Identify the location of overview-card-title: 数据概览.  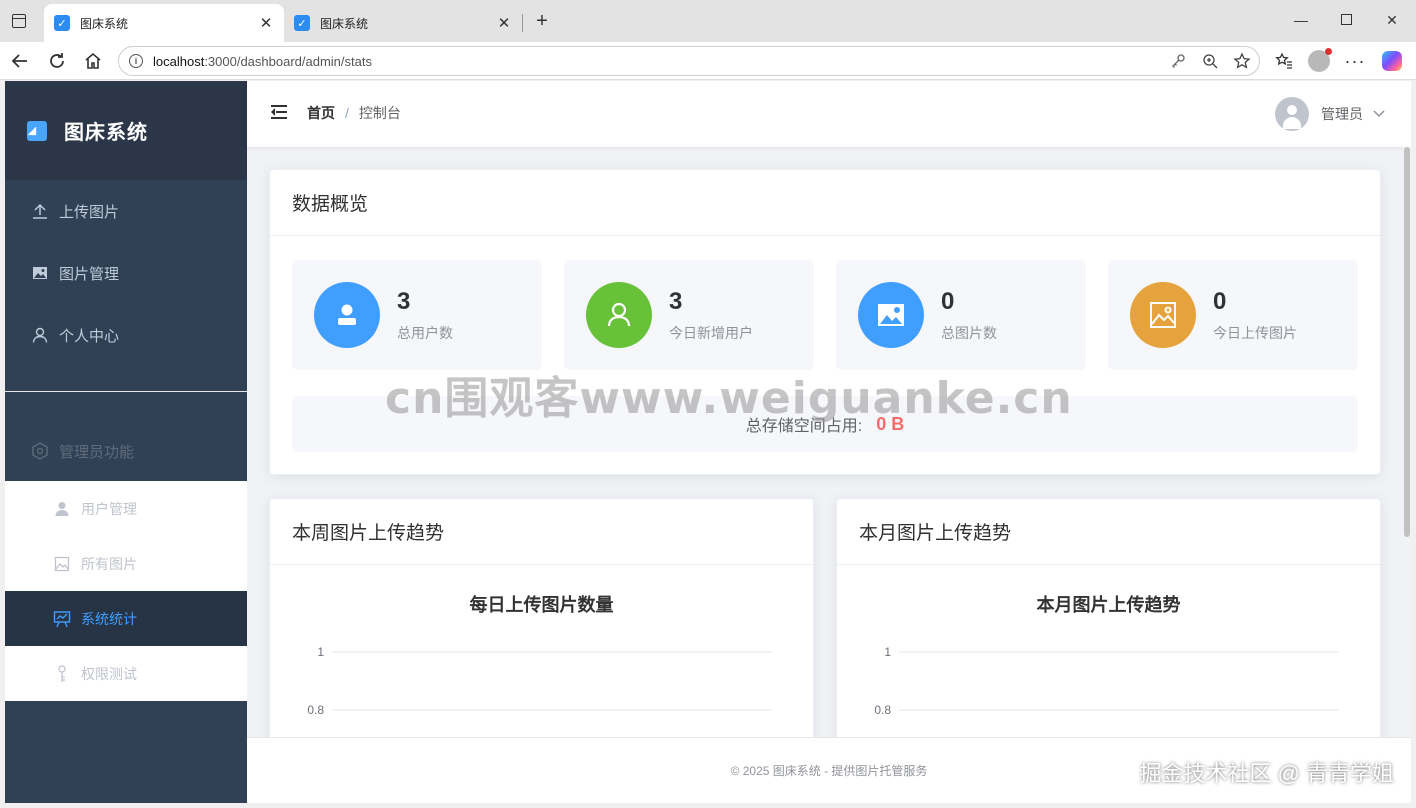
(825, 203).